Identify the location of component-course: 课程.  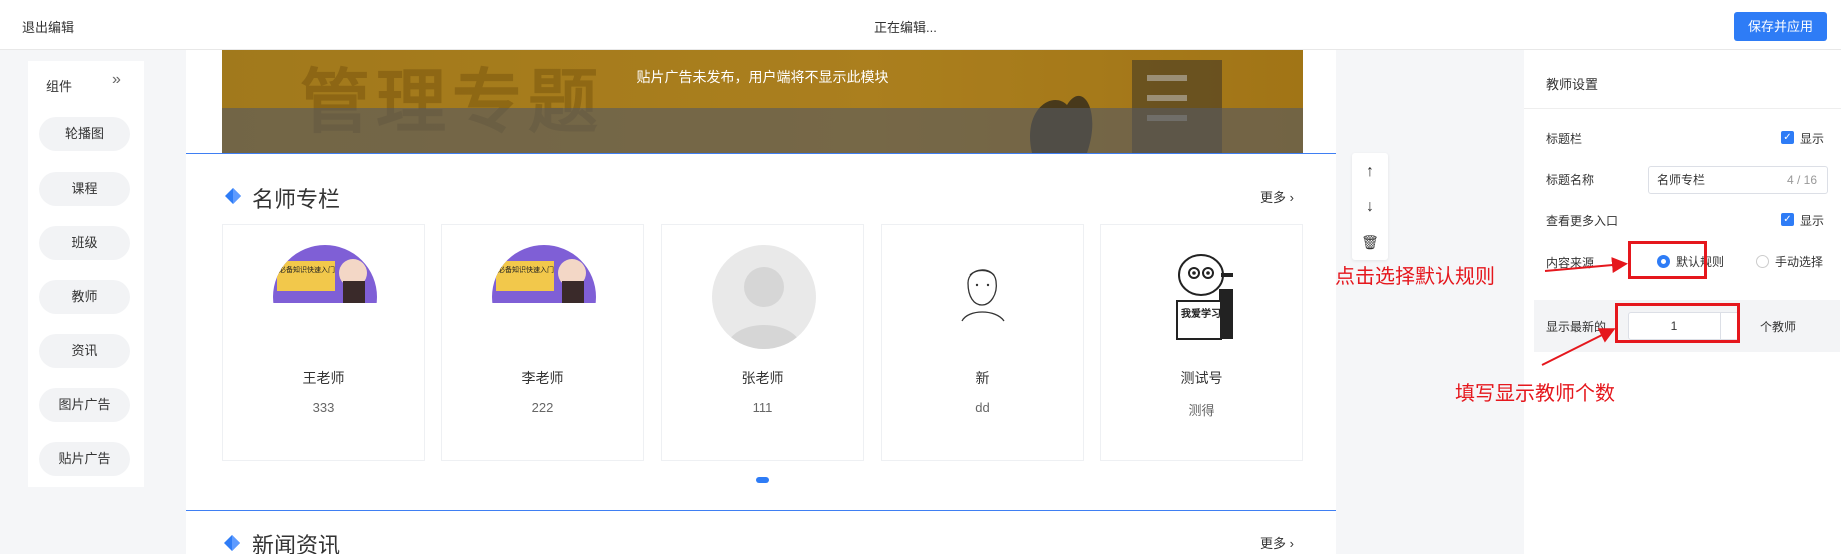
(84, 189).